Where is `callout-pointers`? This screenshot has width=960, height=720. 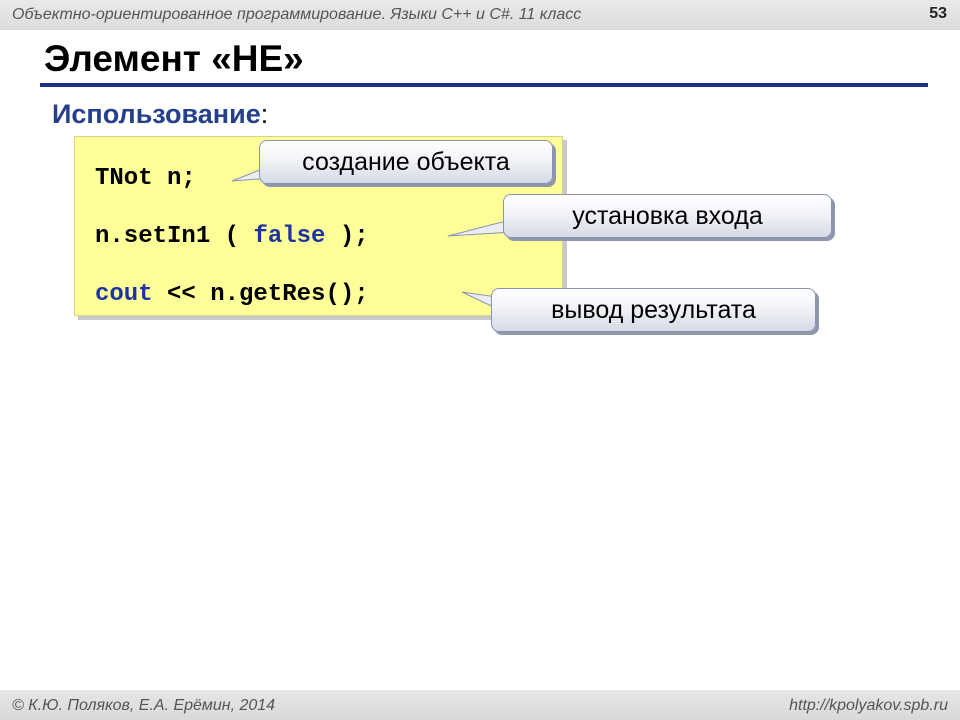
callout-pointers is located at coordinates (373, 238).